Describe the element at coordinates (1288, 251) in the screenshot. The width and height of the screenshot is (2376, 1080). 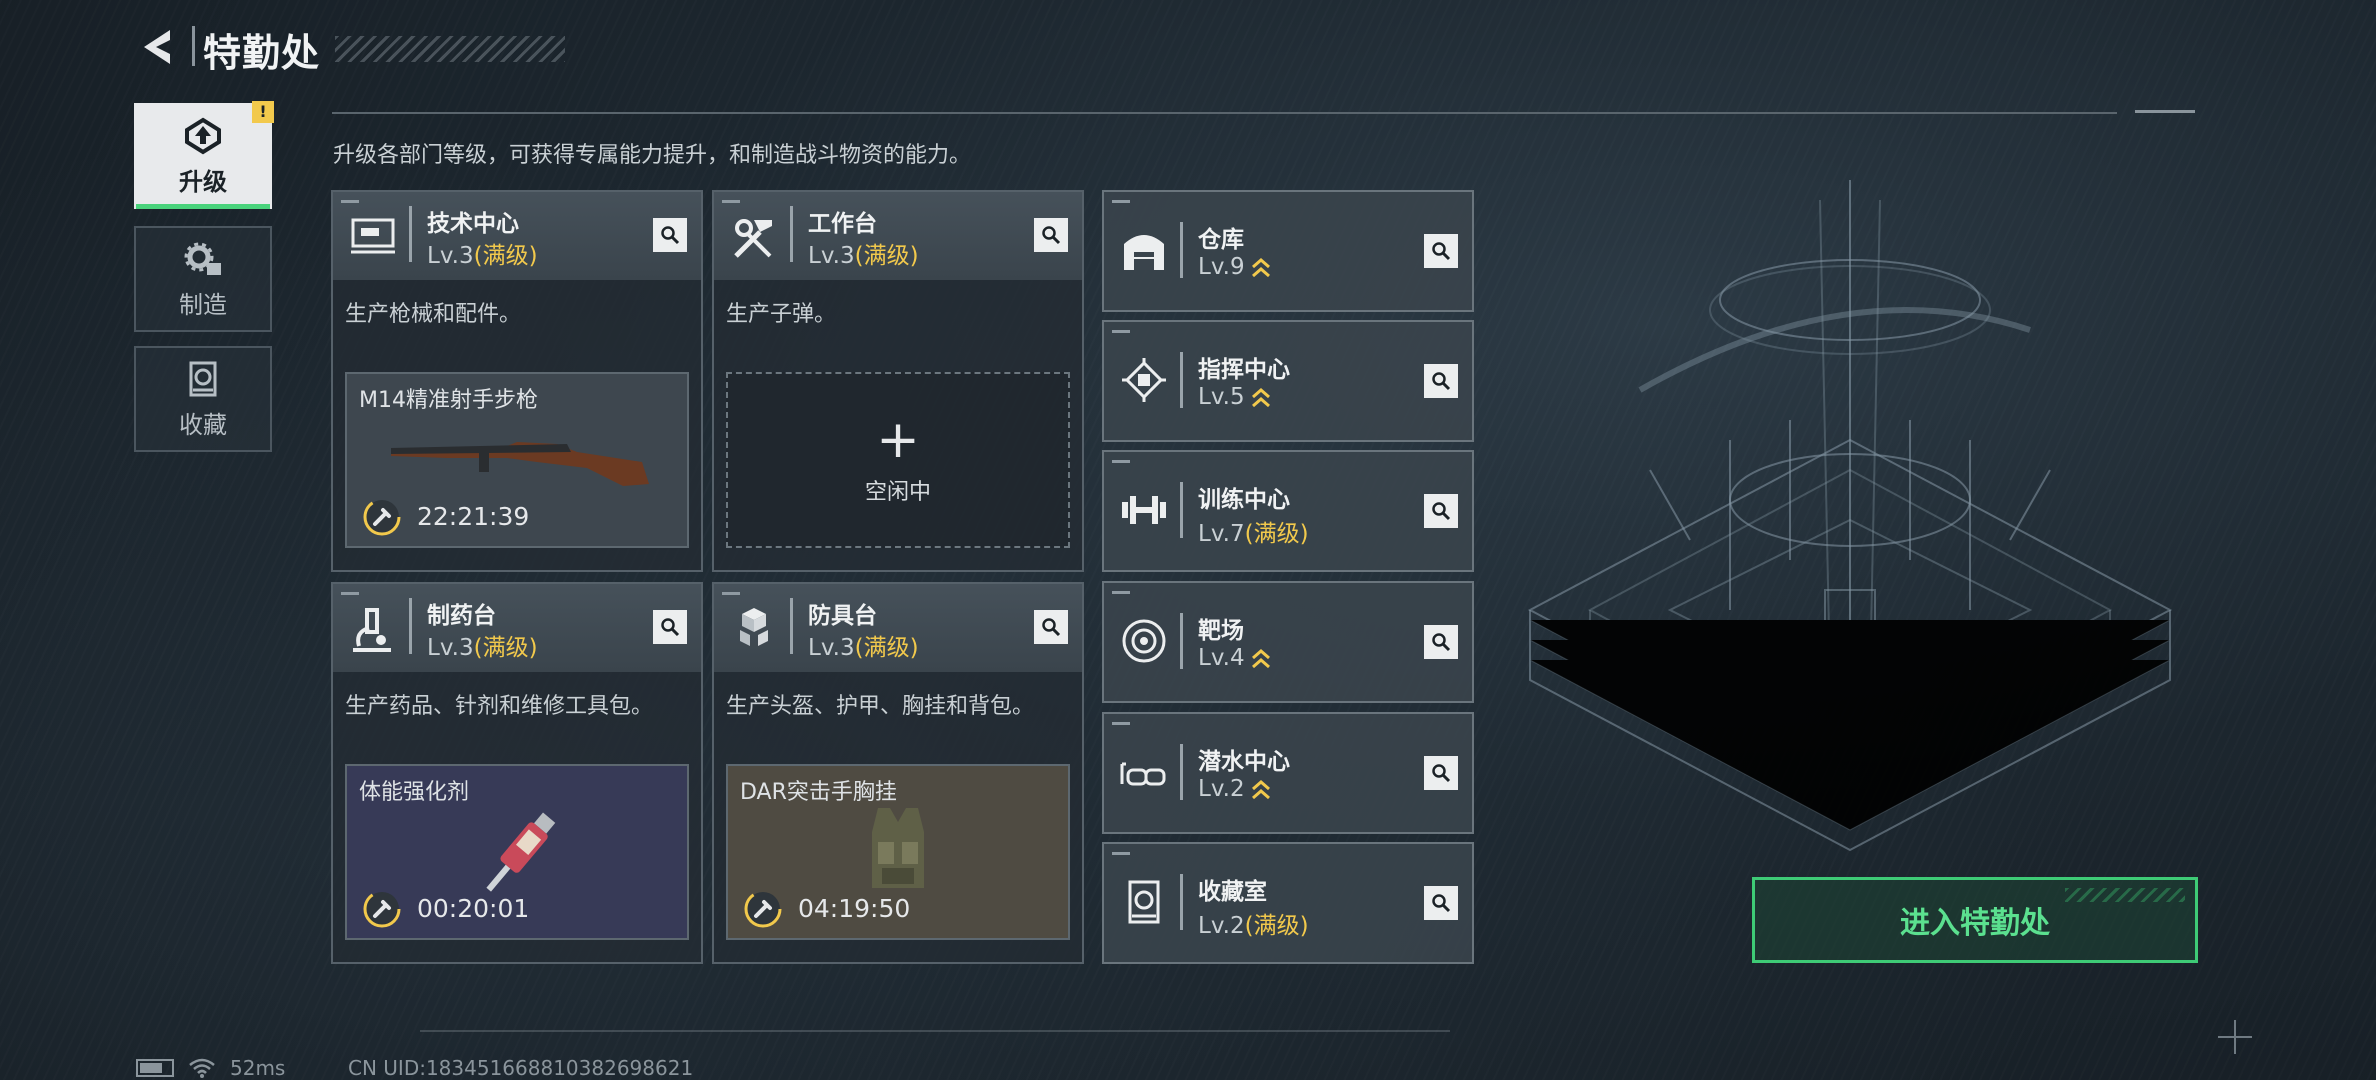
I see `facility-card-warehouse: 仓库 Lv.9` at that location.